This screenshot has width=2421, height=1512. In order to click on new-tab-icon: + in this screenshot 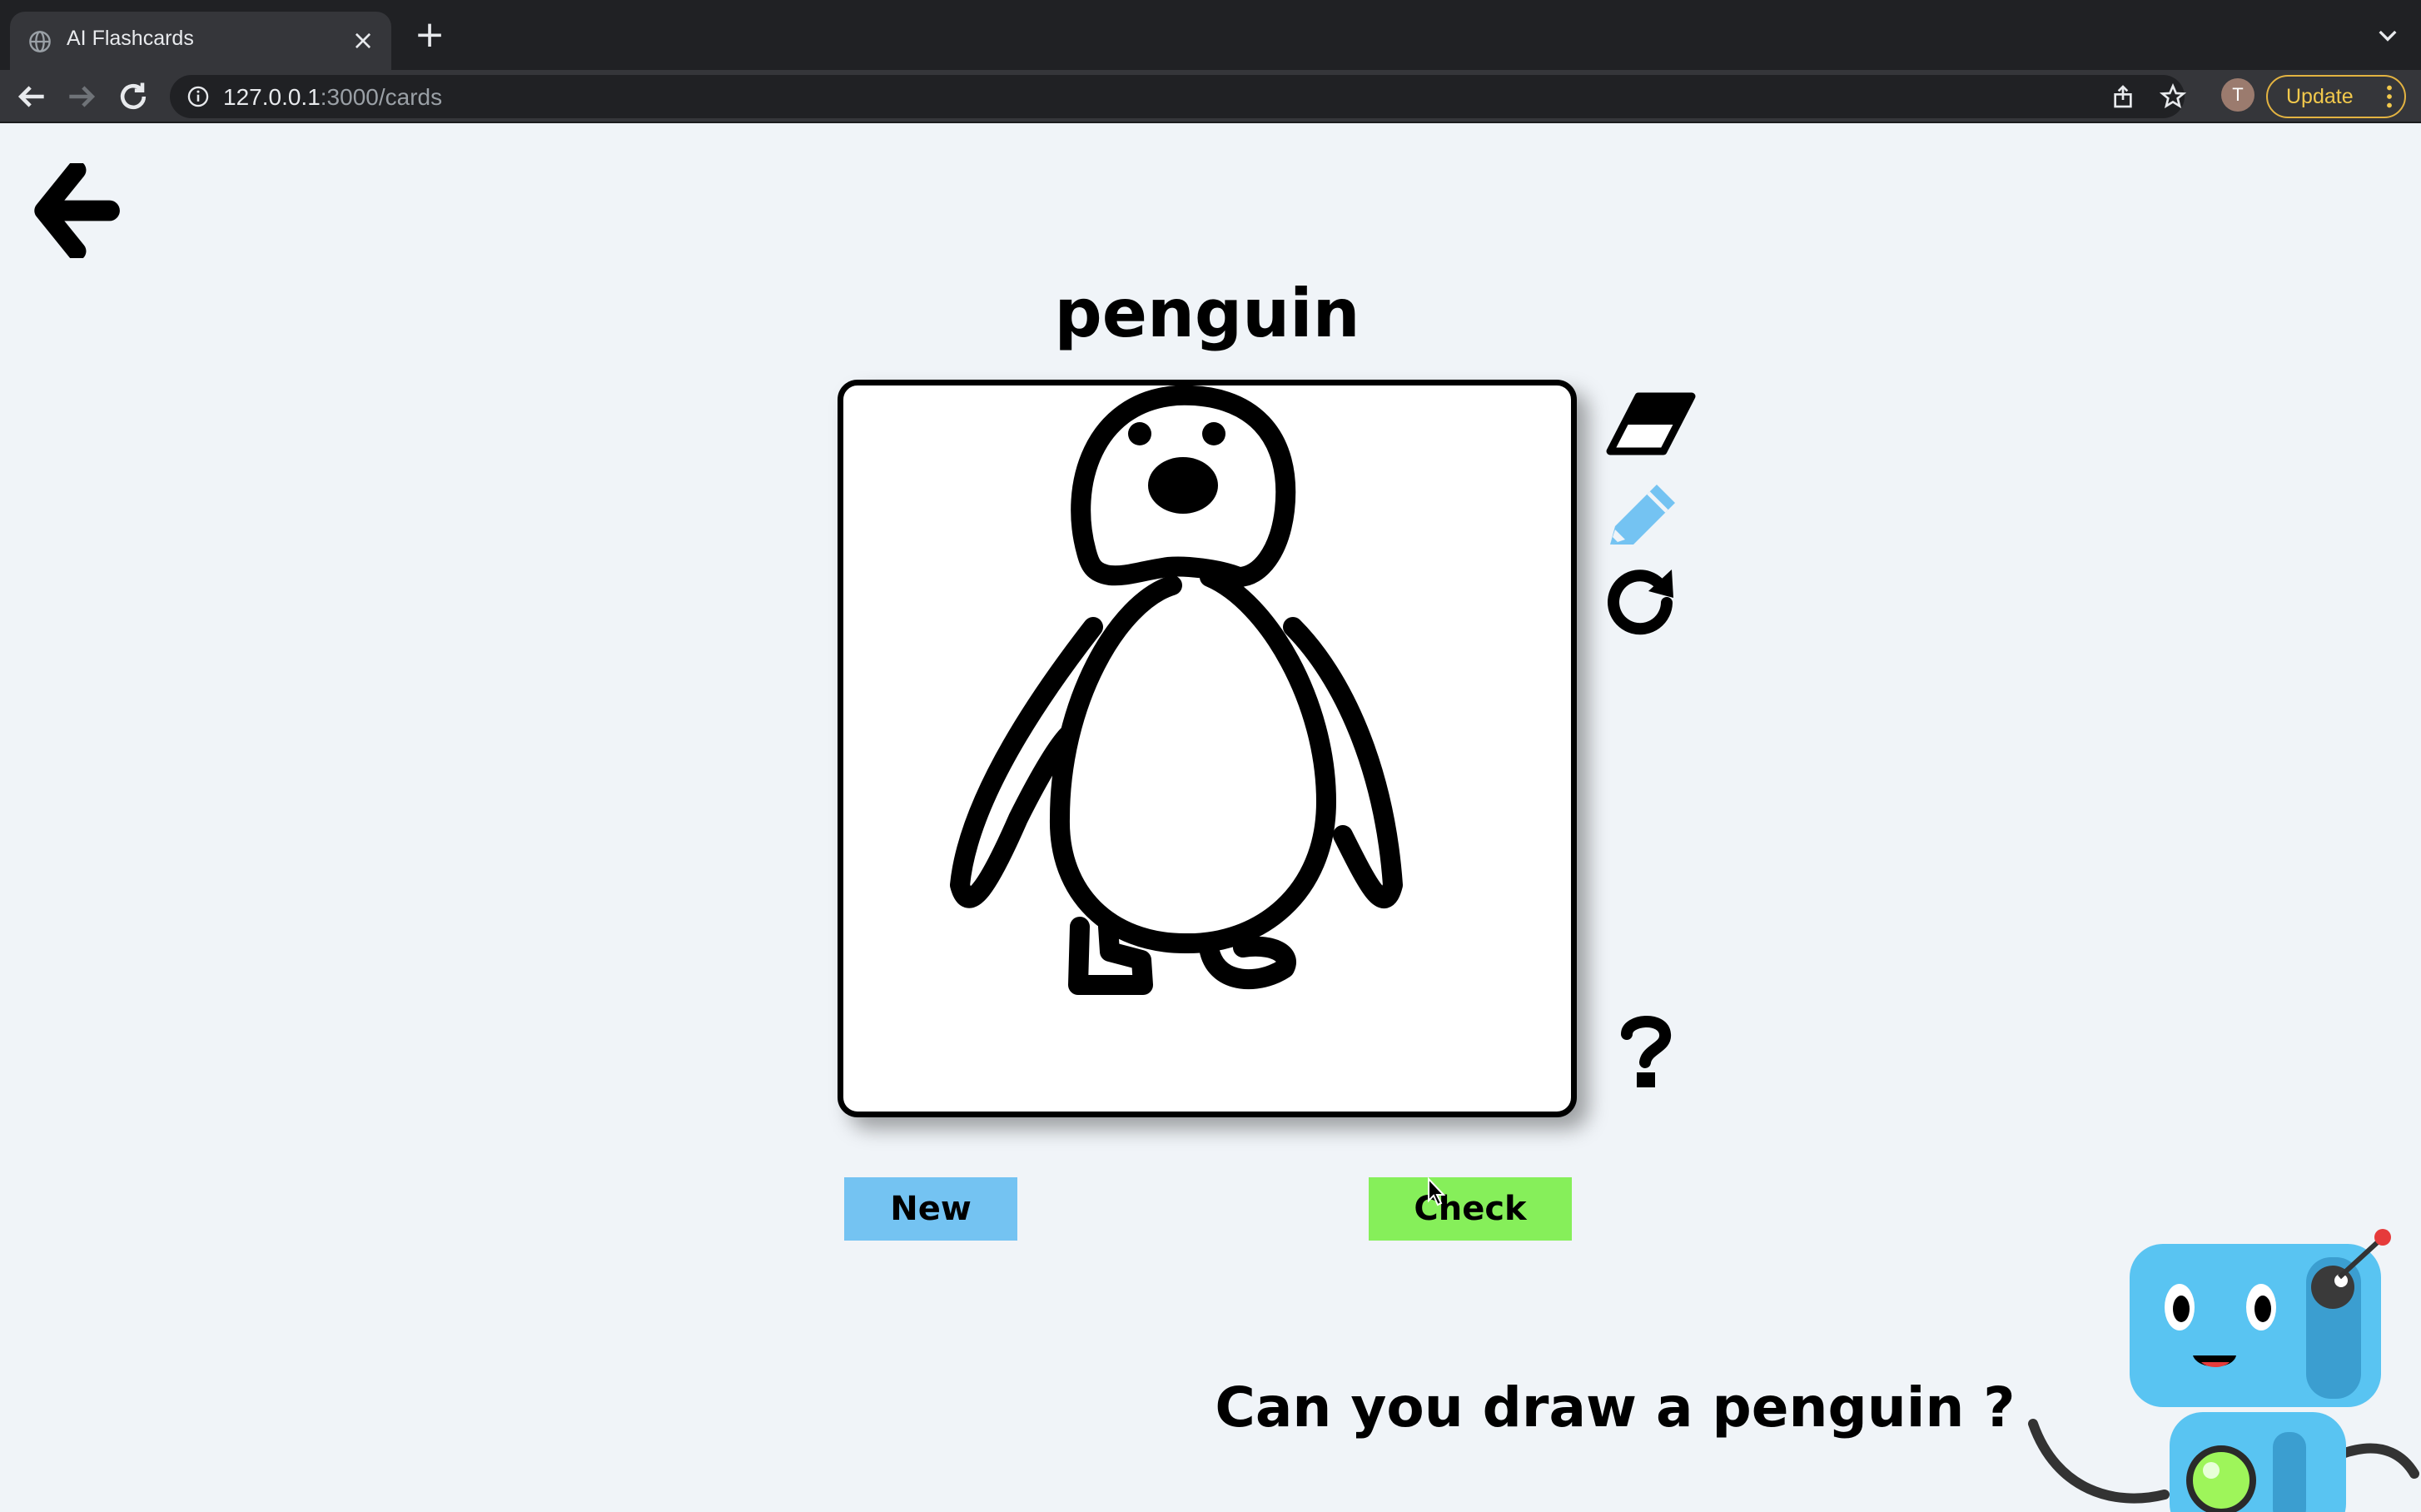, I will do `click(429, 36)`.